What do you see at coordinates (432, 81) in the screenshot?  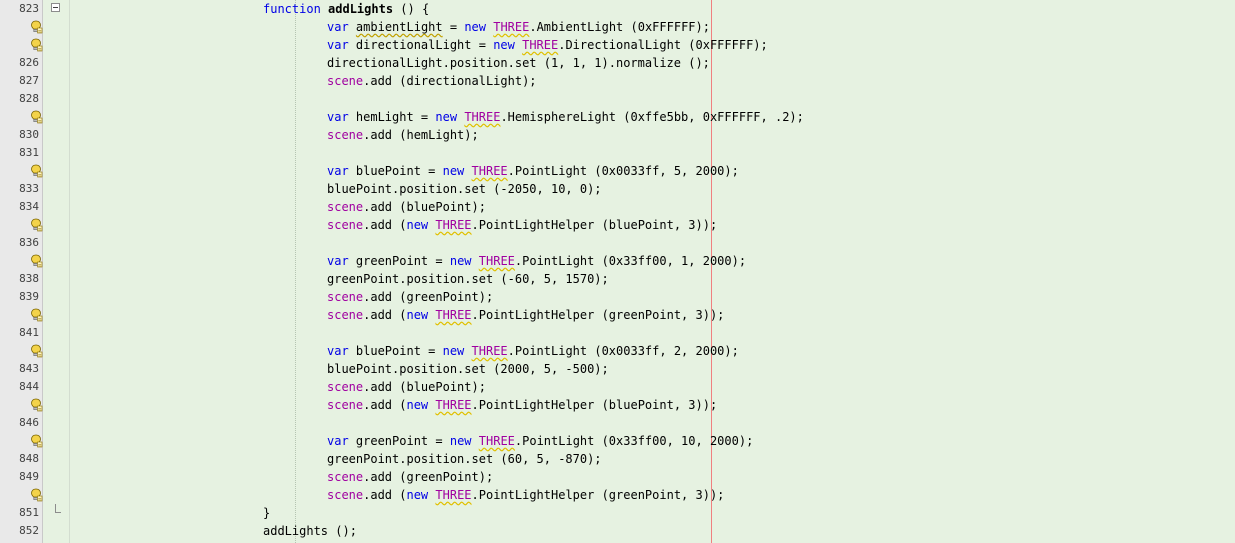 I see `code-text: scene.add (directionalLight);` at bounding box center [432, 81].